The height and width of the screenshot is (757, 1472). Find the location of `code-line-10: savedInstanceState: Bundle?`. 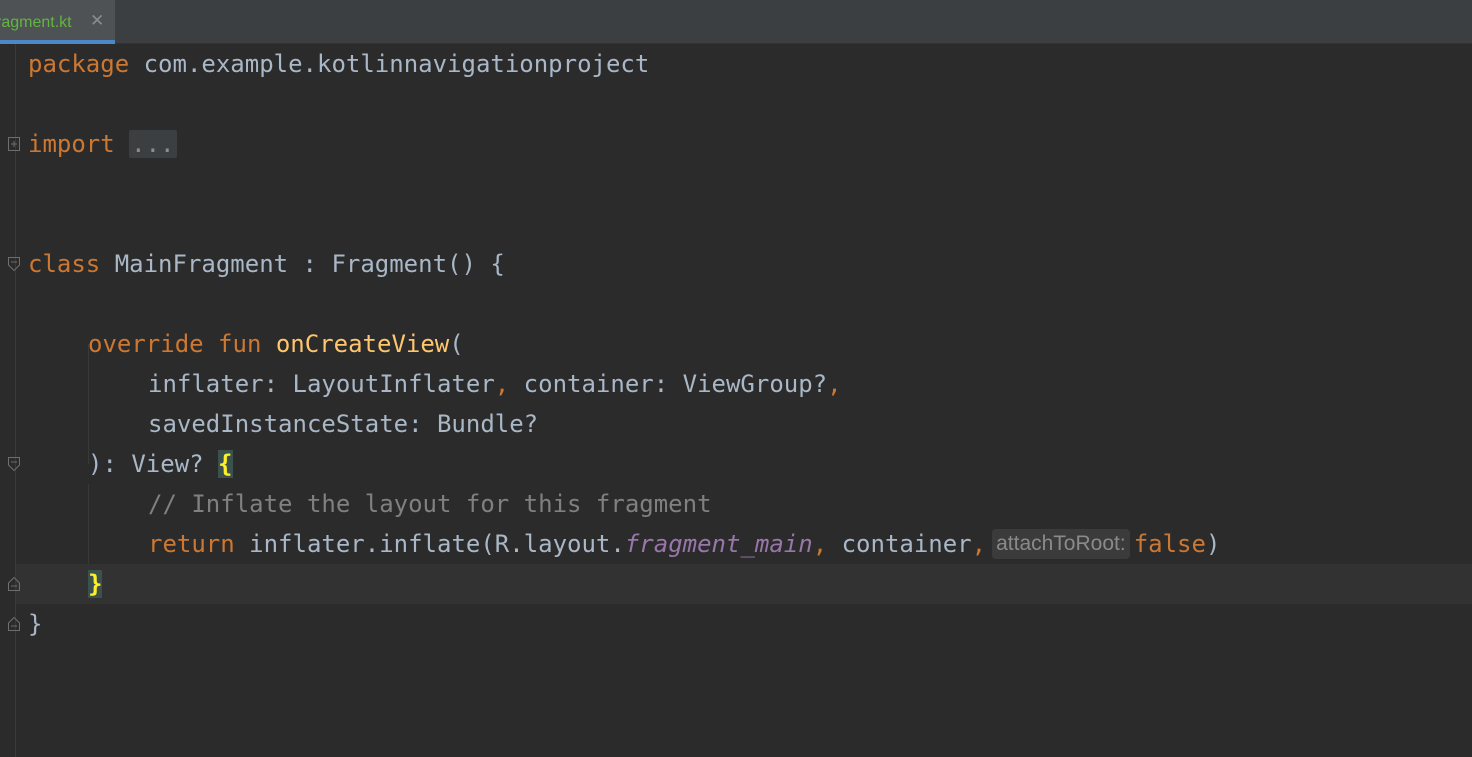

code-line-10: savedInstanceState: Bundle? is located at coordinates (343, 424).